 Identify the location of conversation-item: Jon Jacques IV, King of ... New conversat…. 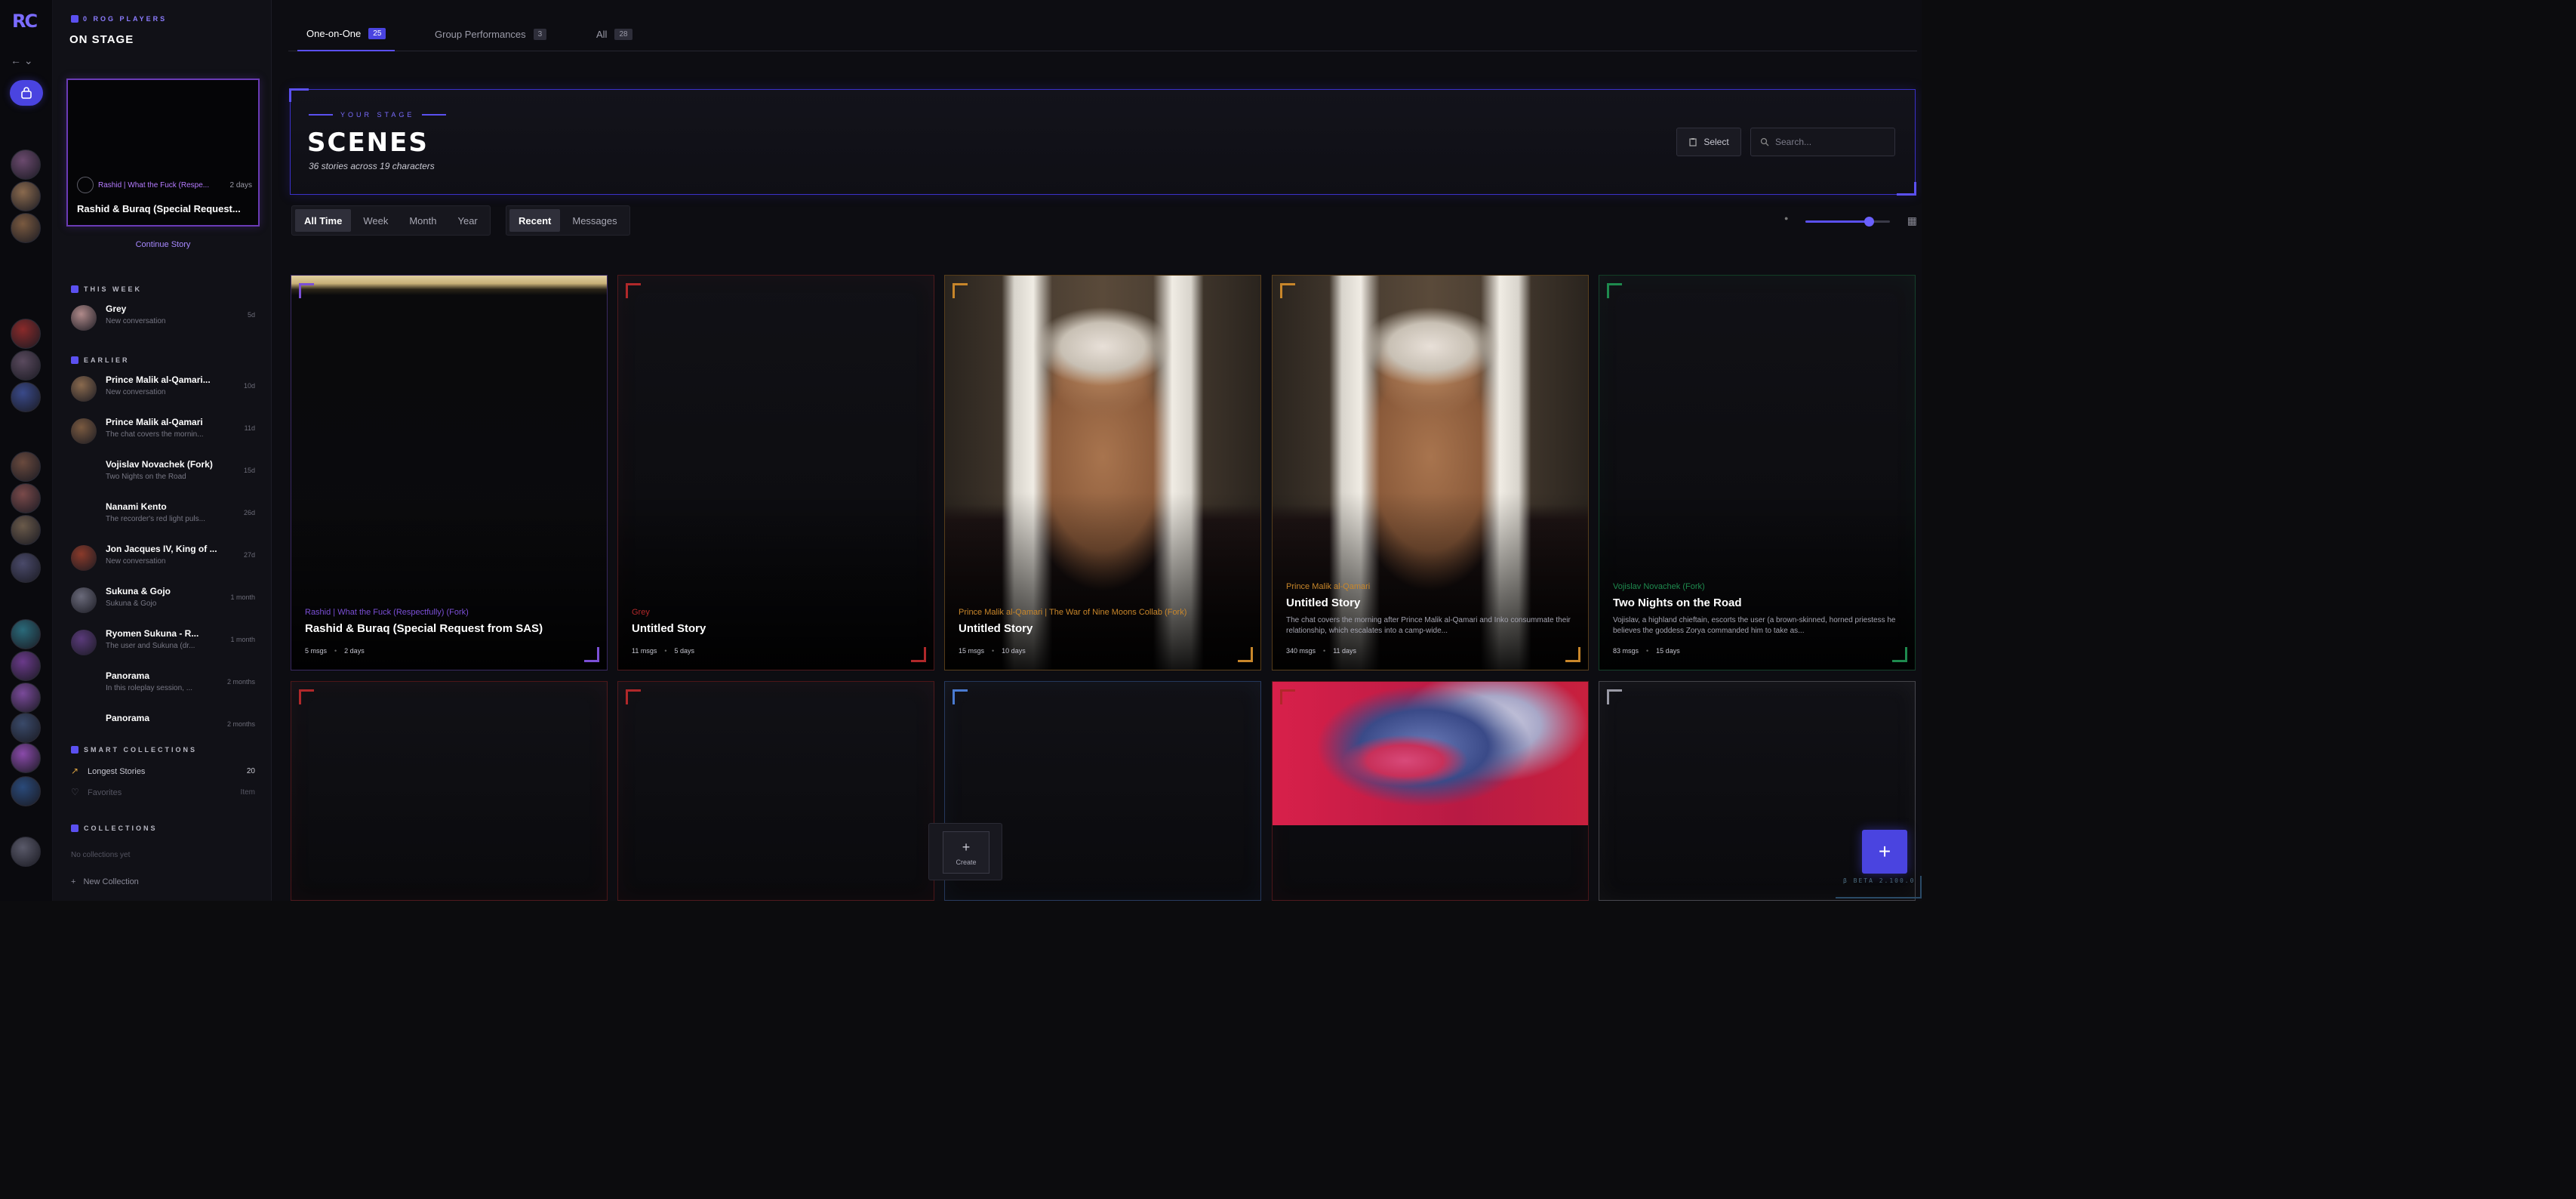
(165, 557).